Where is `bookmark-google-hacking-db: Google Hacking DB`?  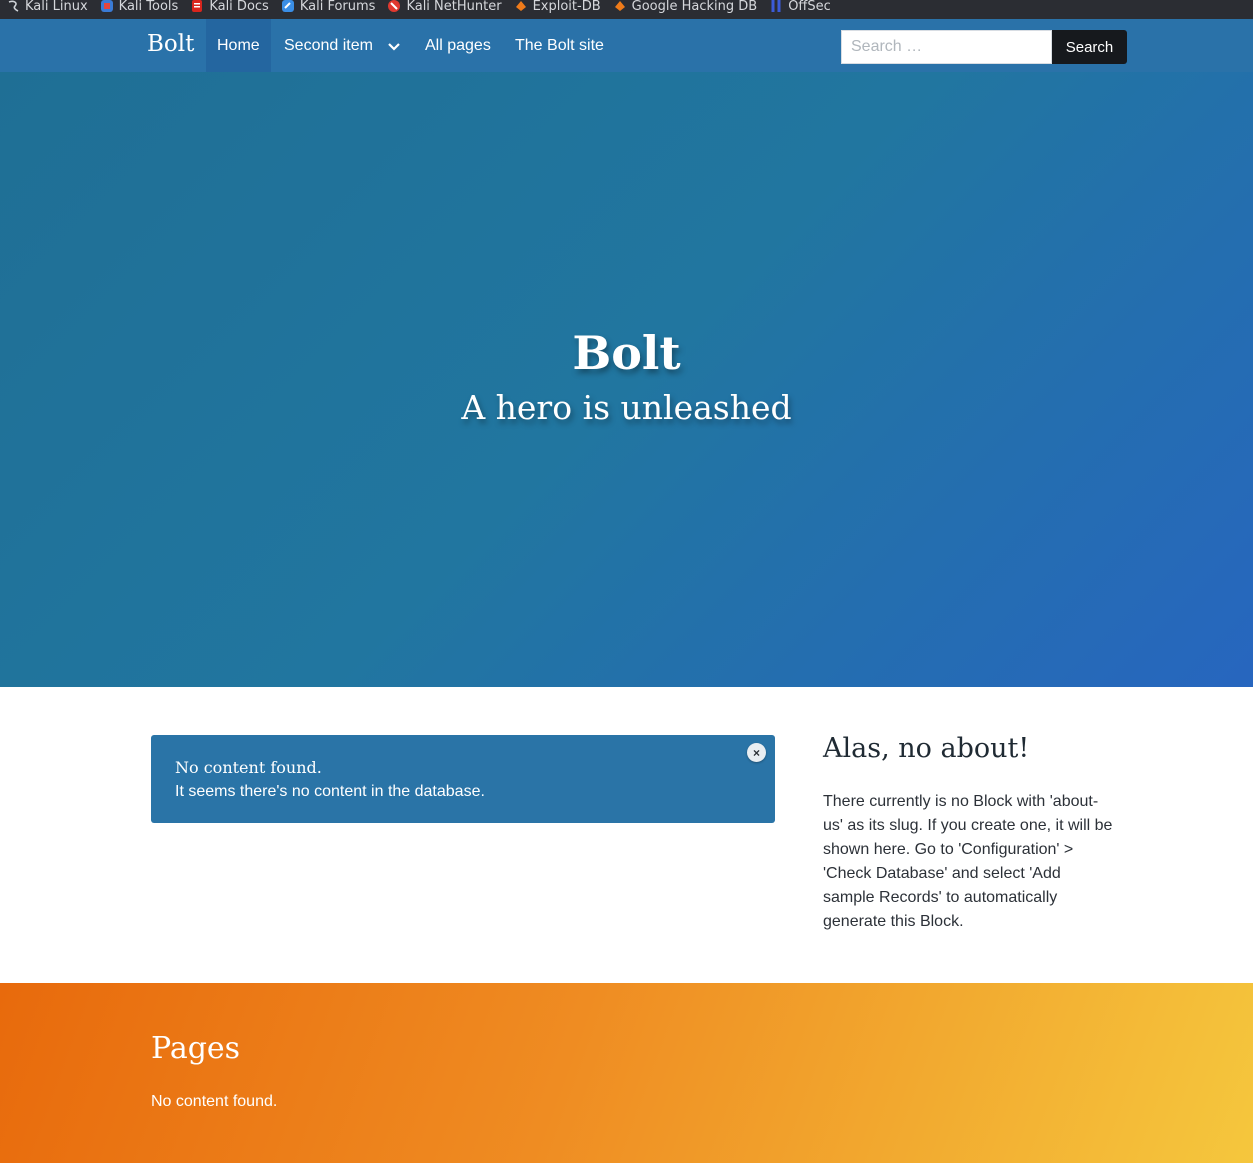
bookmark-google-hacking-db: Google Hacking DB is located at coordinates (685, 8).